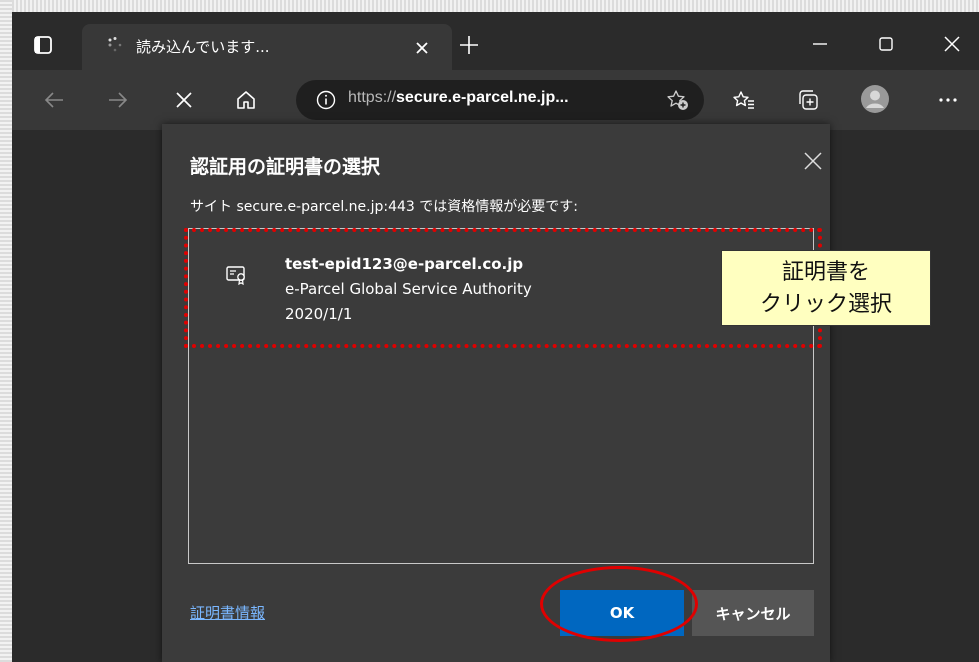  I want to click on stop-icon, so click(184, 100).